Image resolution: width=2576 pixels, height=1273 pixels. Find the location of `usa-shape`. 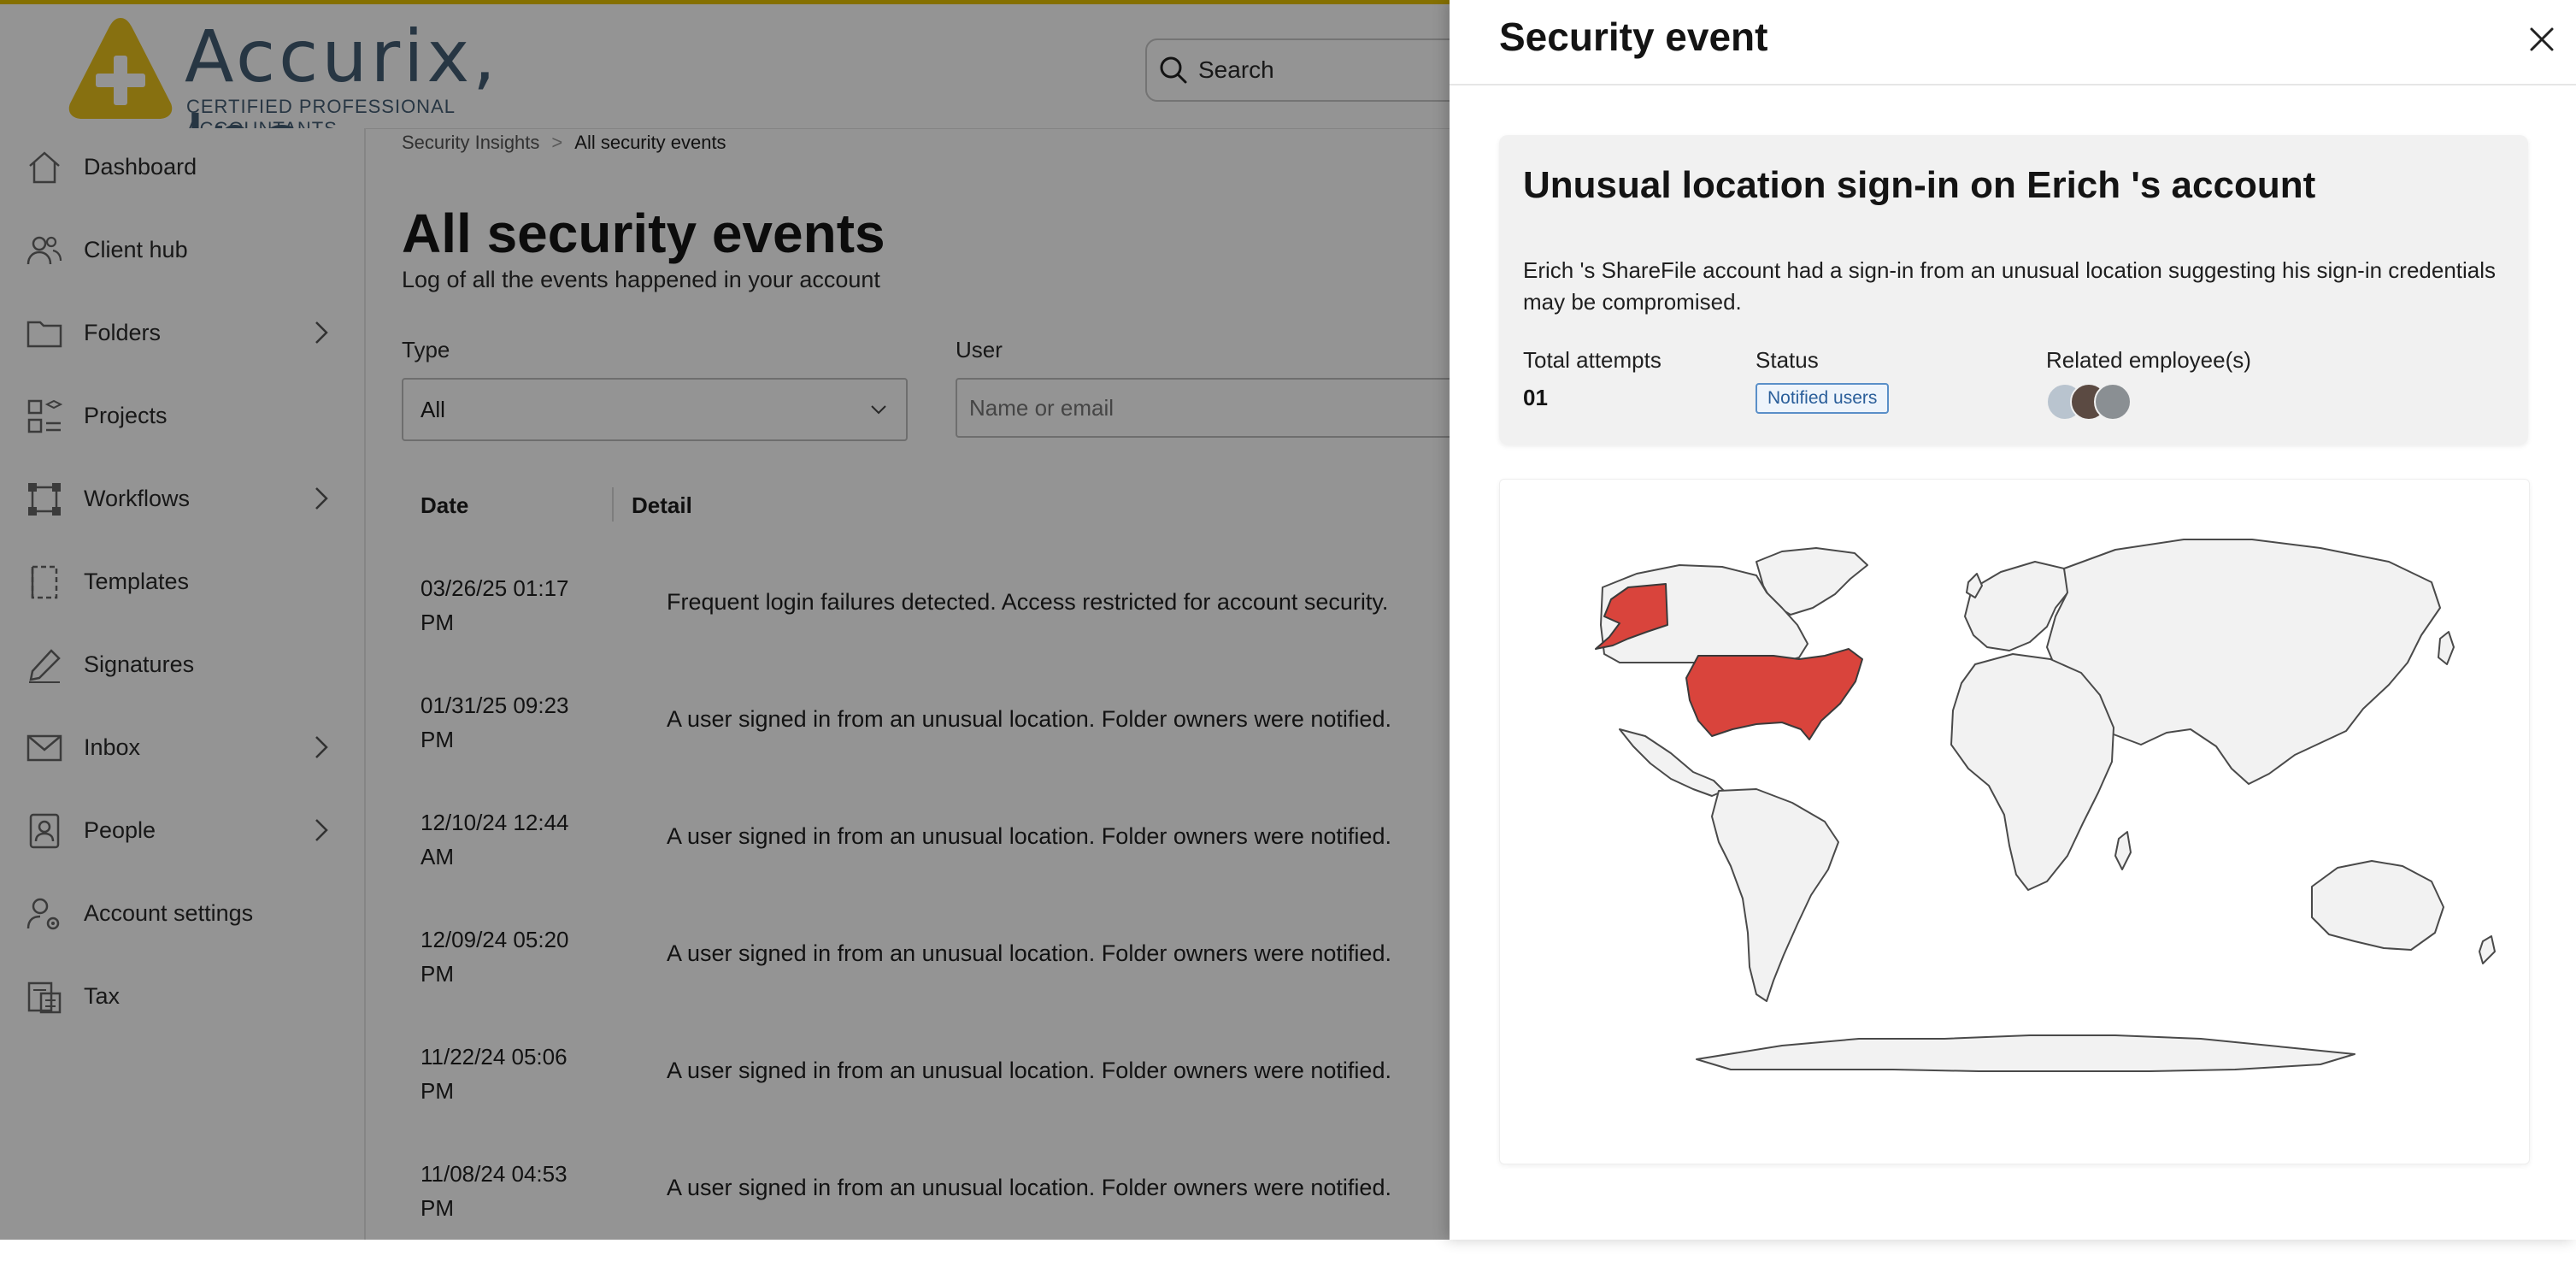

usa-shape is located at coordinates (1774, 694).